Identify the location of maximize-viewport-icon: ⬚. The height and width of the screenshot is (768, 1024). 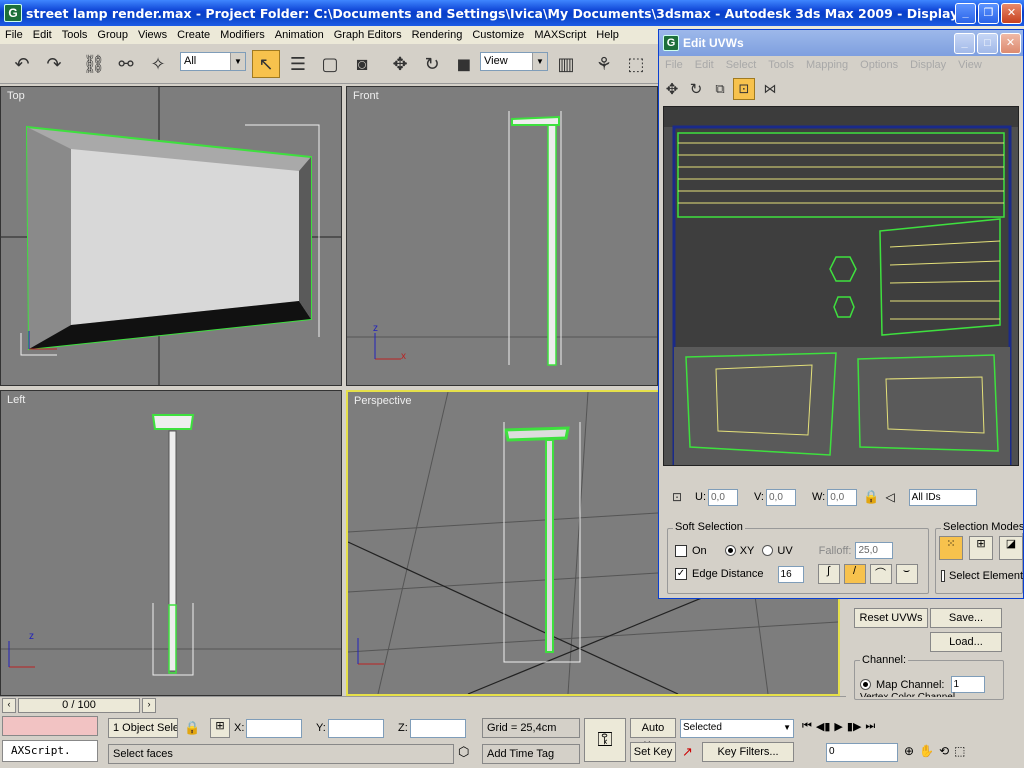
(959, 751).